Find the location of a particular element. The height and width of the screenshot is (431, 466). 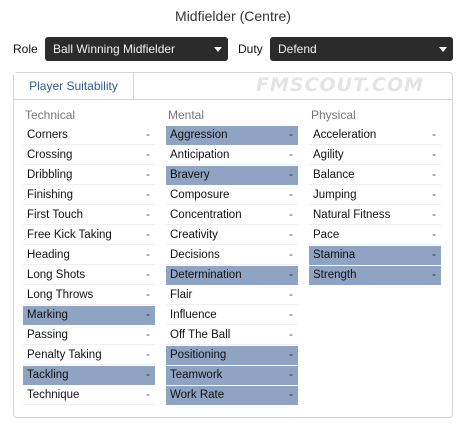

attribute-label: Technique is located at coordinates (53, 395).